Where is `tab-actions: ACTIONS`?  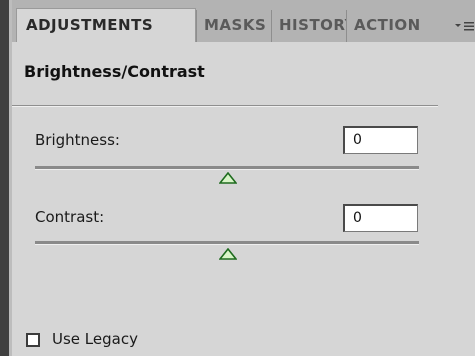
tab-actions: ACTIONS is located at coordinates (383, 26).